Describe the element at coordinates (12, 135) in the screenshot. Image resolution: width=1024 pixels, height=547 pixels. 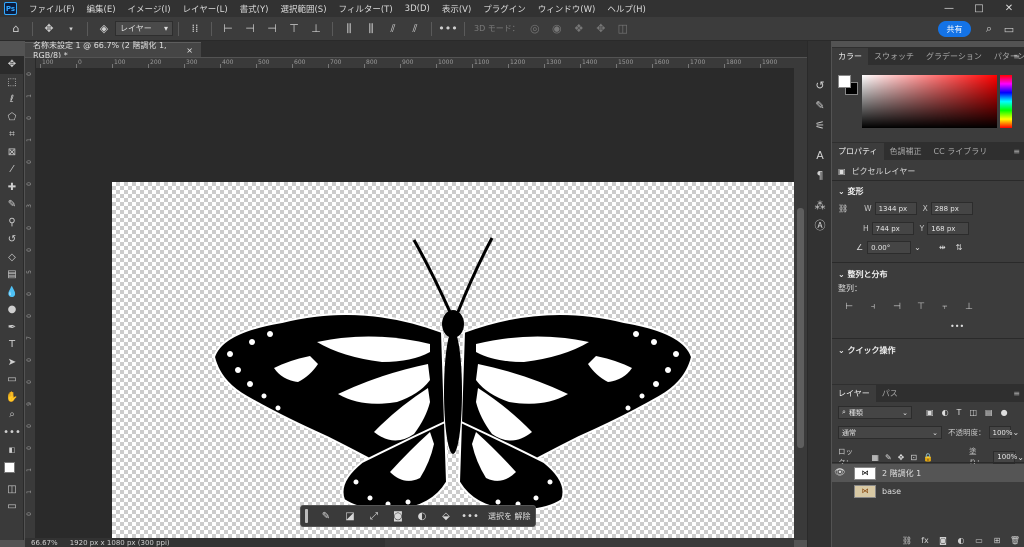
I see `crop-tool-icon: ⌗` at that location.